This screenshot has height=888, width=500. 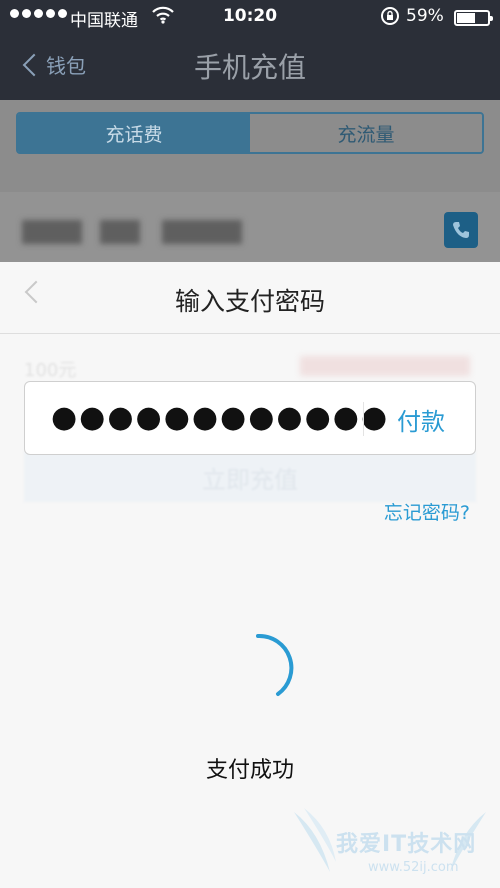 I want to click on ghost-recharge-button: 立即充值, so click(x=250, y=477).